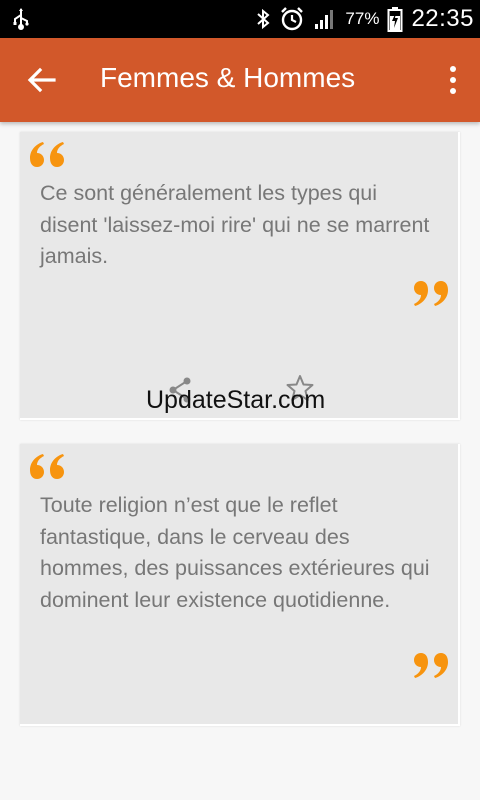  I want to click on app-bar: Femmes & Hommes, so click(240, 80).